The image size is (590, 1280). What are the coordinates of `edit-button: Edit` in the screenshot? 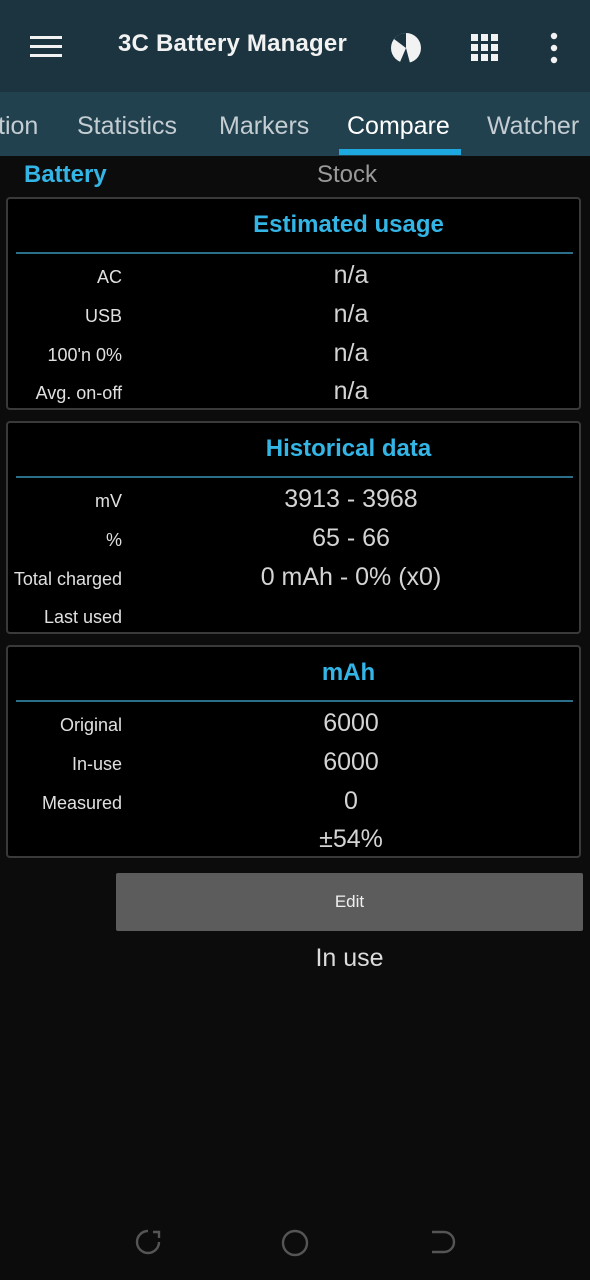 It's located at (349, 902).